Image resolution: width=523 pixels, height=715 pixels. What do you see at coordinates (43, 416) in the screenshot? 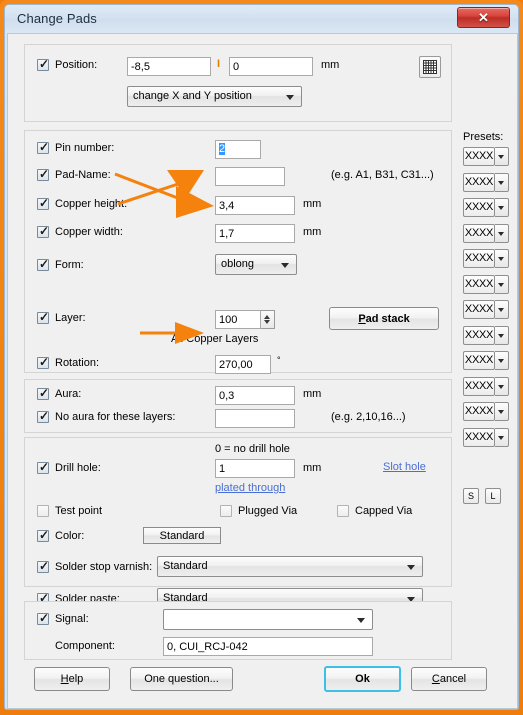
I see `no-aura-checkbox: ✓` at bounding box center [43, 416].